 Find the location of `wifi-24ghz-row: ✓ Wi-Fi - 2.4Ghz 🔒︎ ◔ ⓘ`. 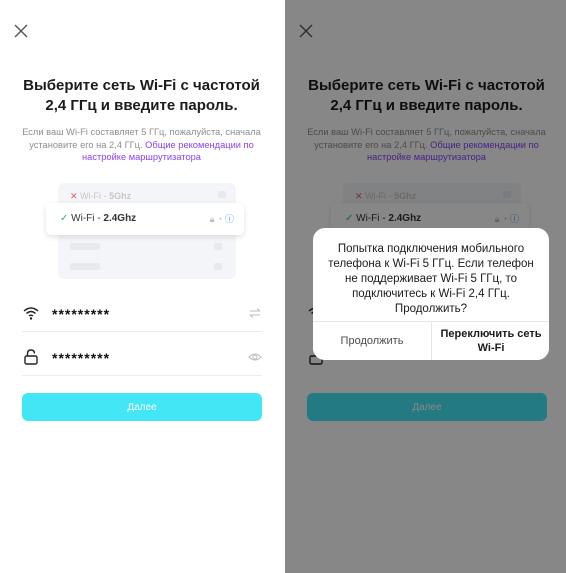

wifi-24ghz-row: ✓ Wi-Fi - 2.4Ghz 🔒︎ ◔ ⓘ is located at coordinates (145, 219).